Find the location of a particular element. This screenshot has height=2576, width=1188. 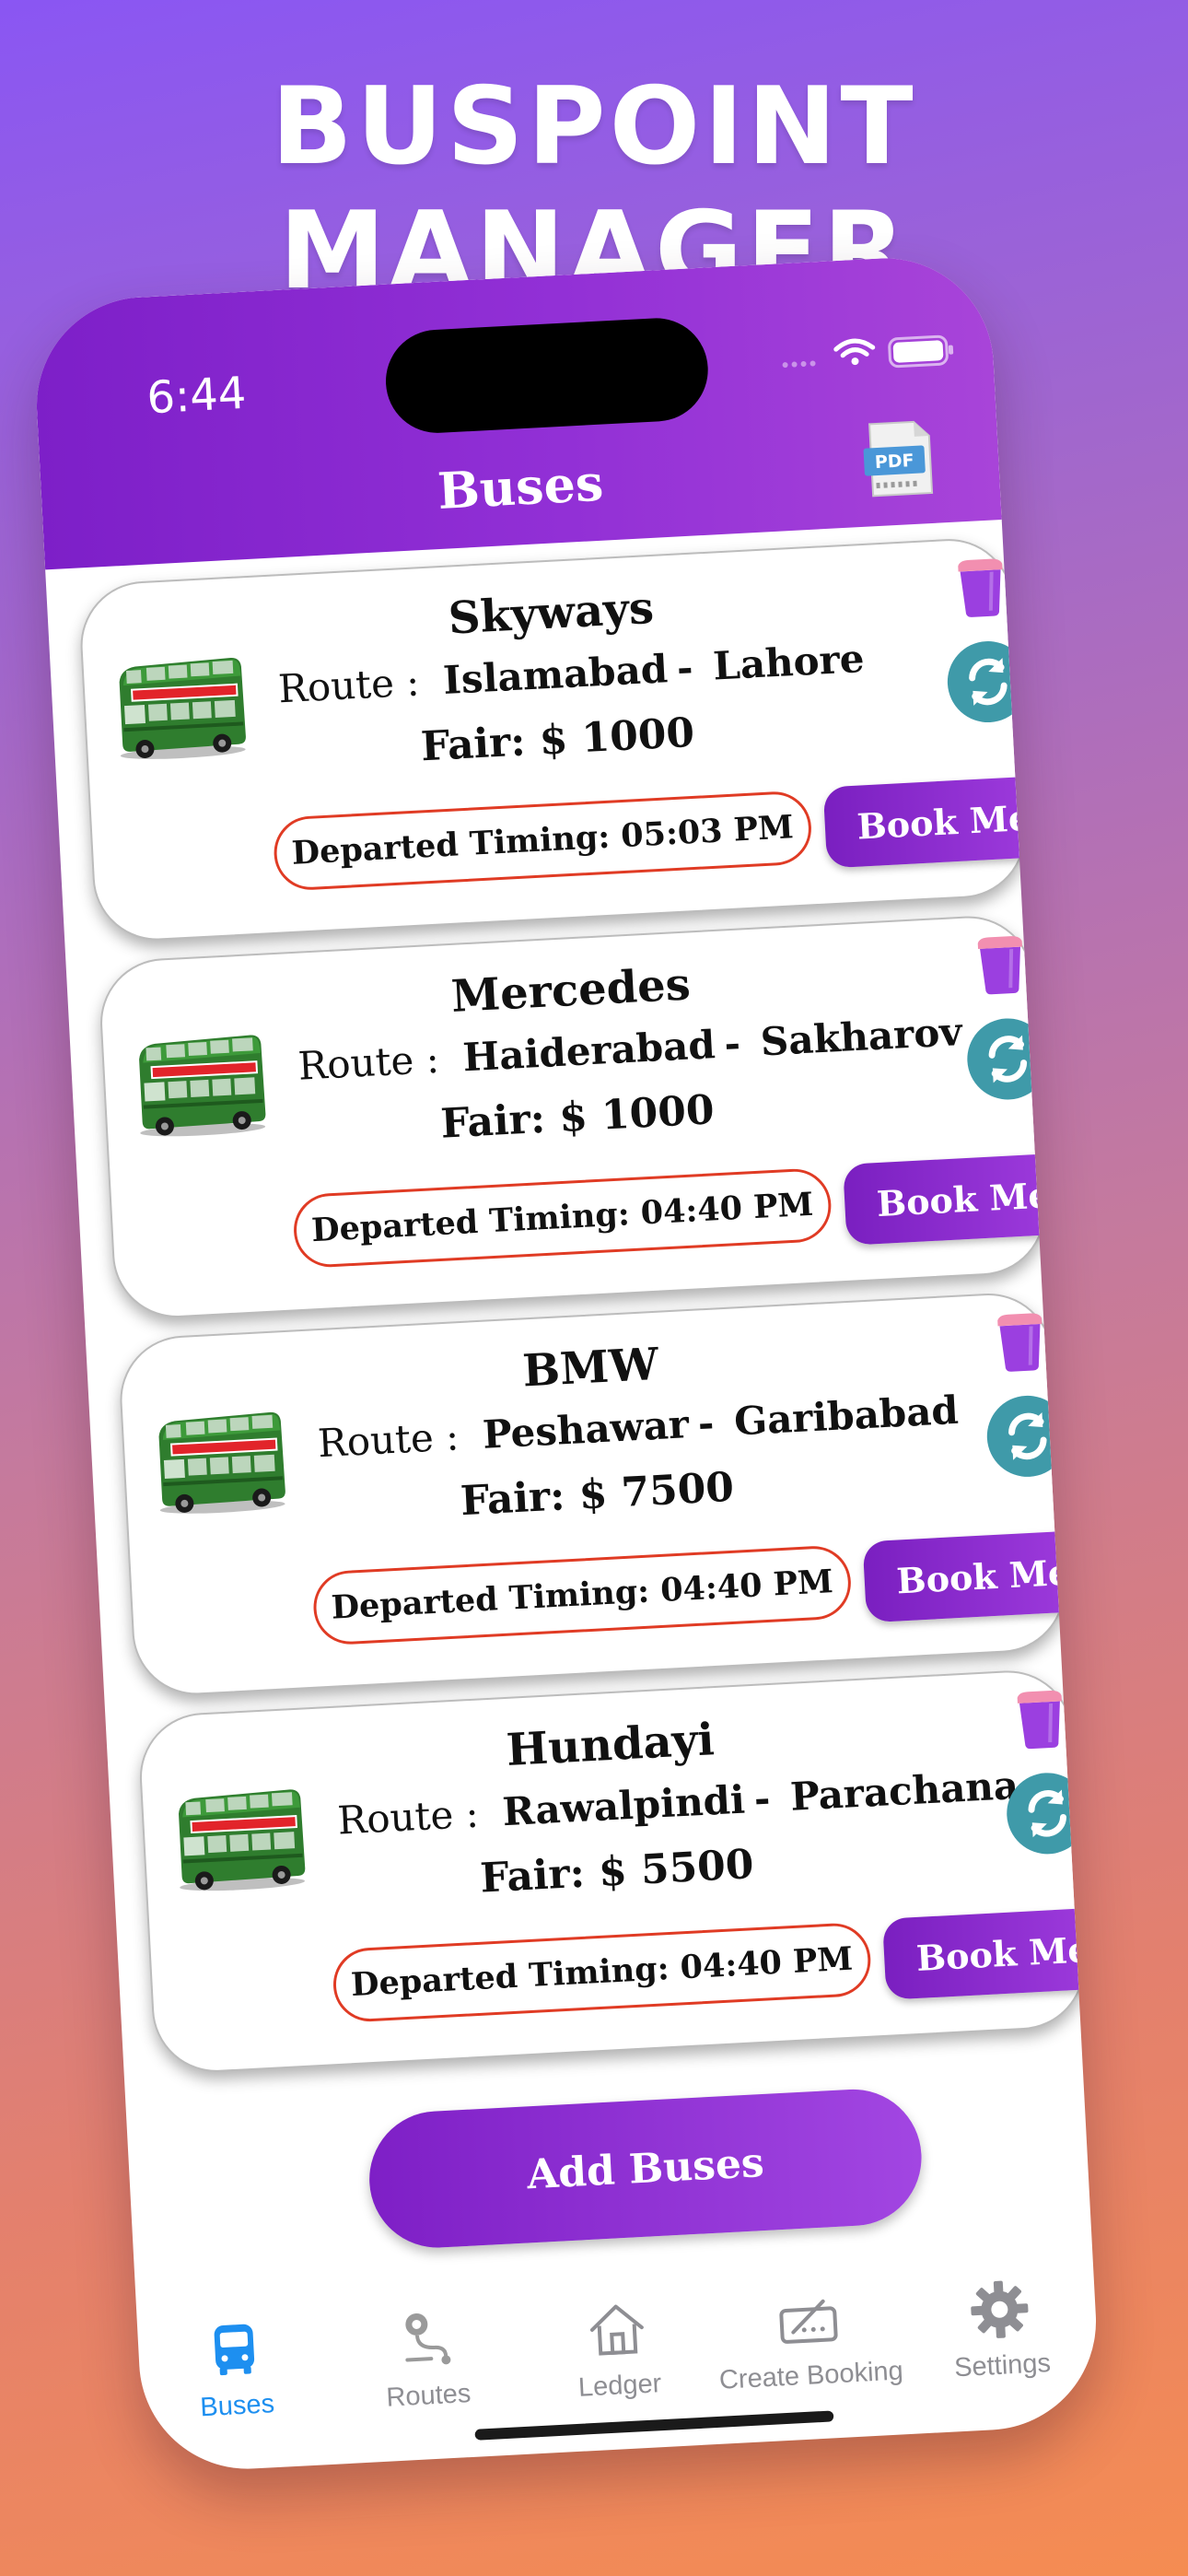

ticket-icon is located at coordinates (808, 2321).